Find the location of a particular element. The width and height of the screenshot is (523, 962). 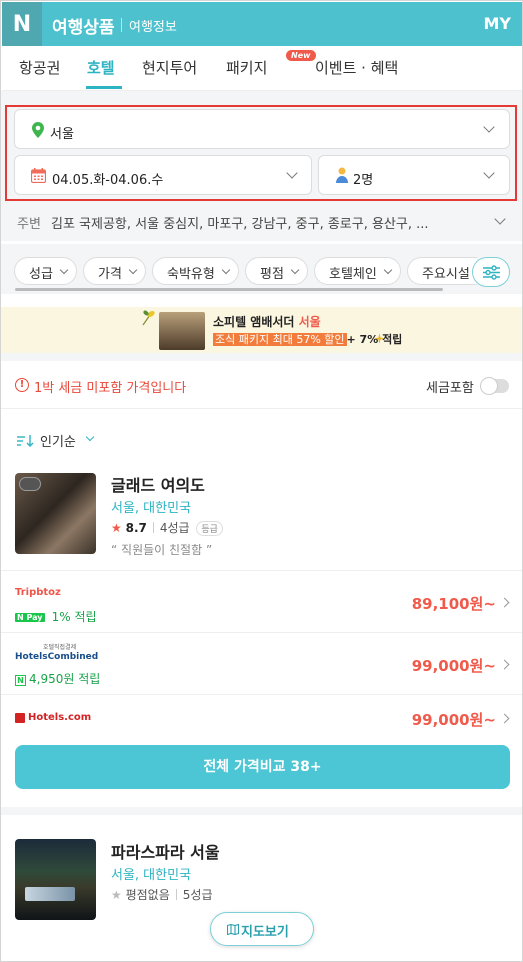

tax-notice-row: ! 1박 세금 미포함 가격입니다 세금포함 is located at coordinates (261, 386).